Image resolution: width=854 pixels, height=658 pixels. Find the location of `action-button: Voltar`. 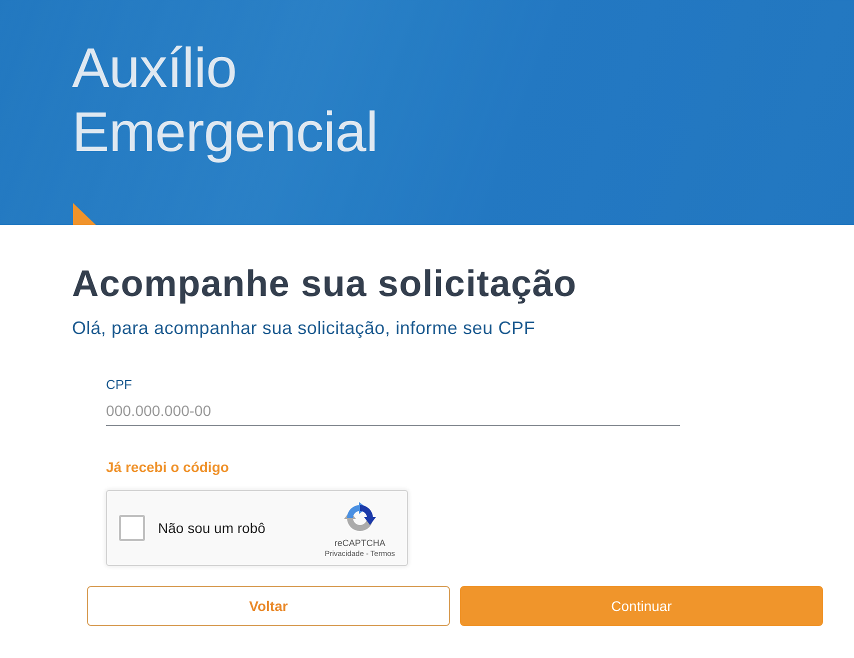

action-button: Voltar is located at coordinates (268, 606).